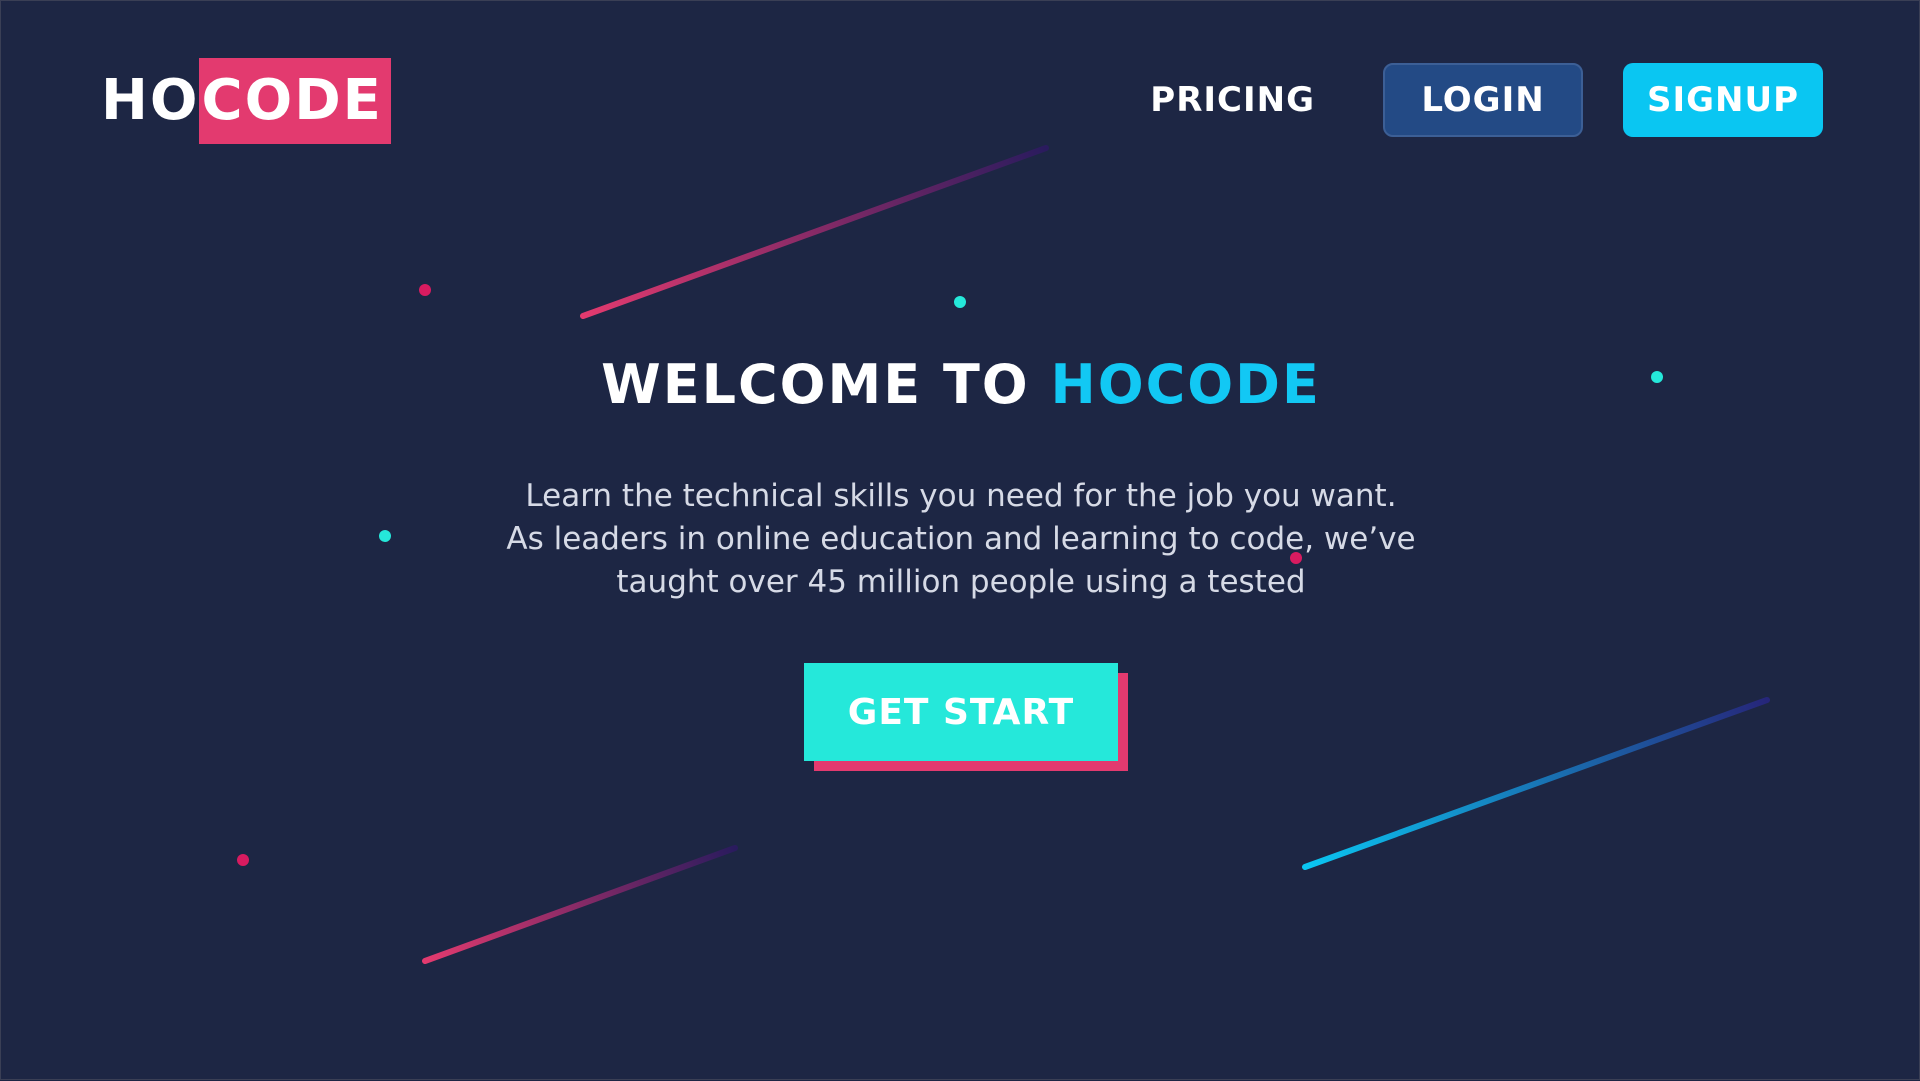 The width and height of the screenshot is (1920, 1081). I want to click on get-start-cta: GET START, so click(966, 717).